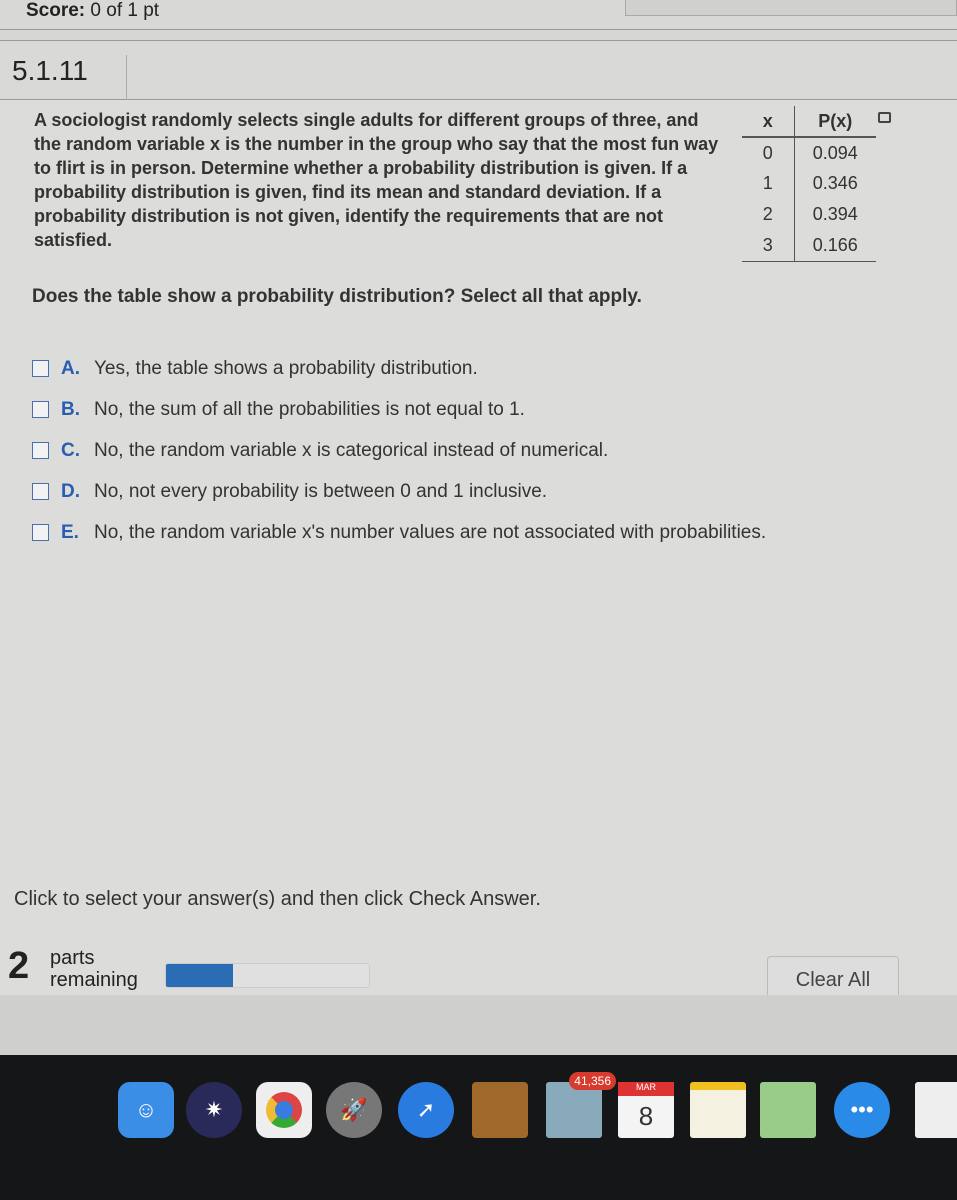 The width and height of the screenshot is (957, 1200). I want to click on progress-bar, so click(267, 975).